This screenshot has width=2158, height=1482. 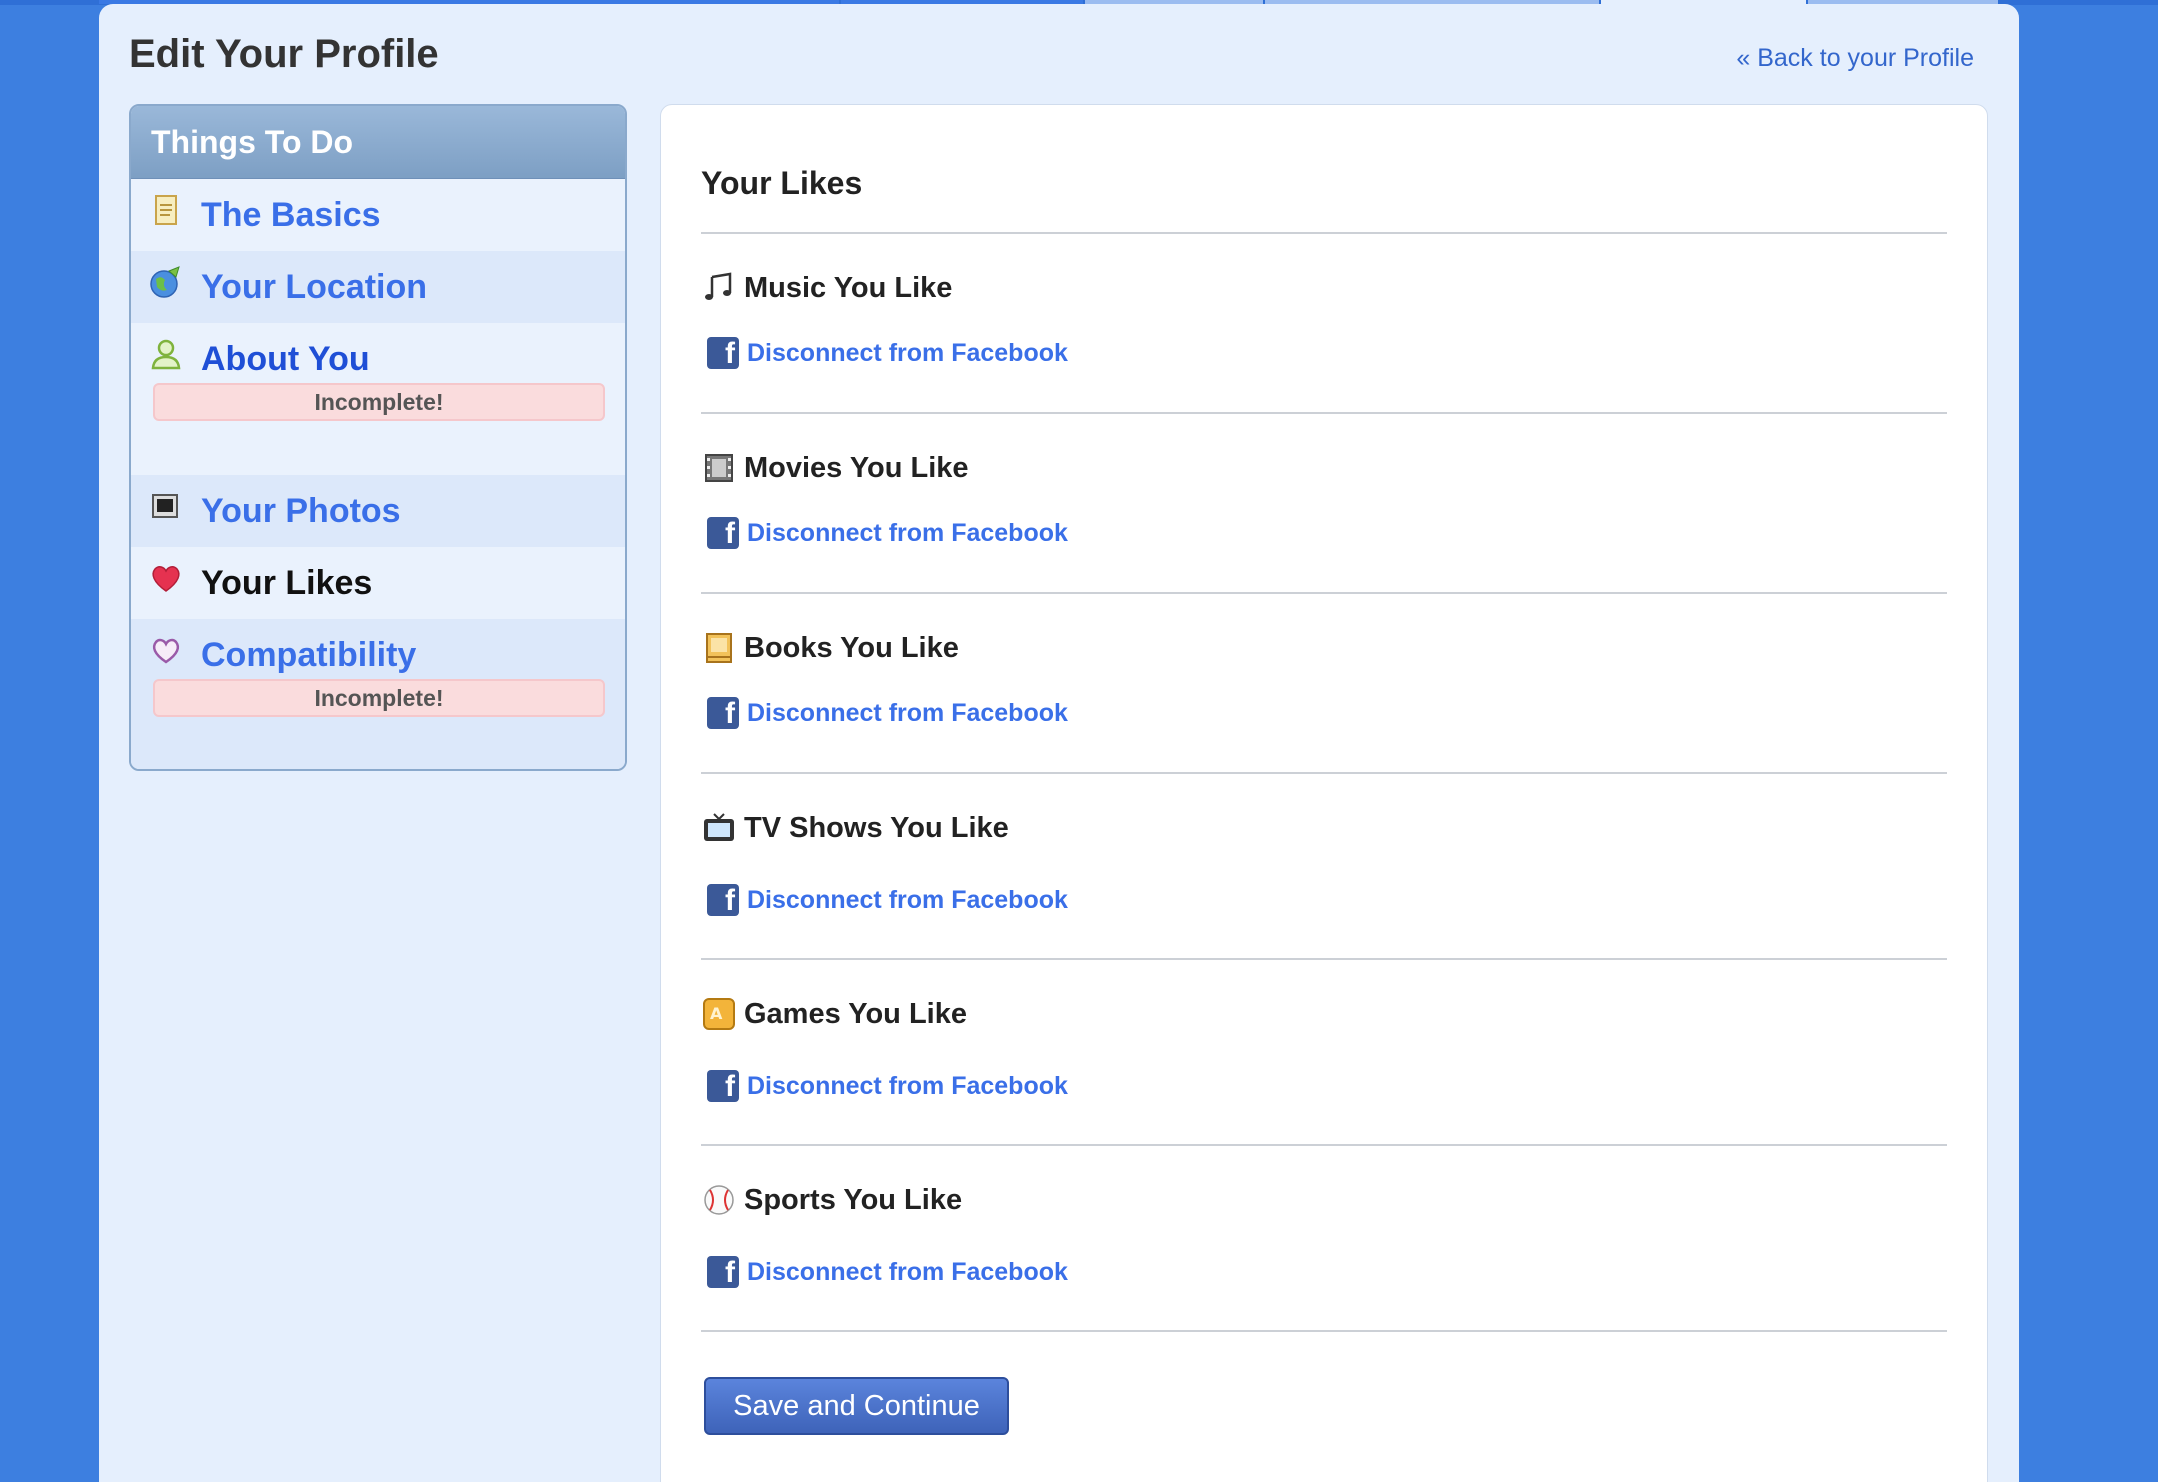 What do you see at coordinates (716, 1013) in the screenshot?
I see `svg-text: A` at bounding box center [716, 1013].